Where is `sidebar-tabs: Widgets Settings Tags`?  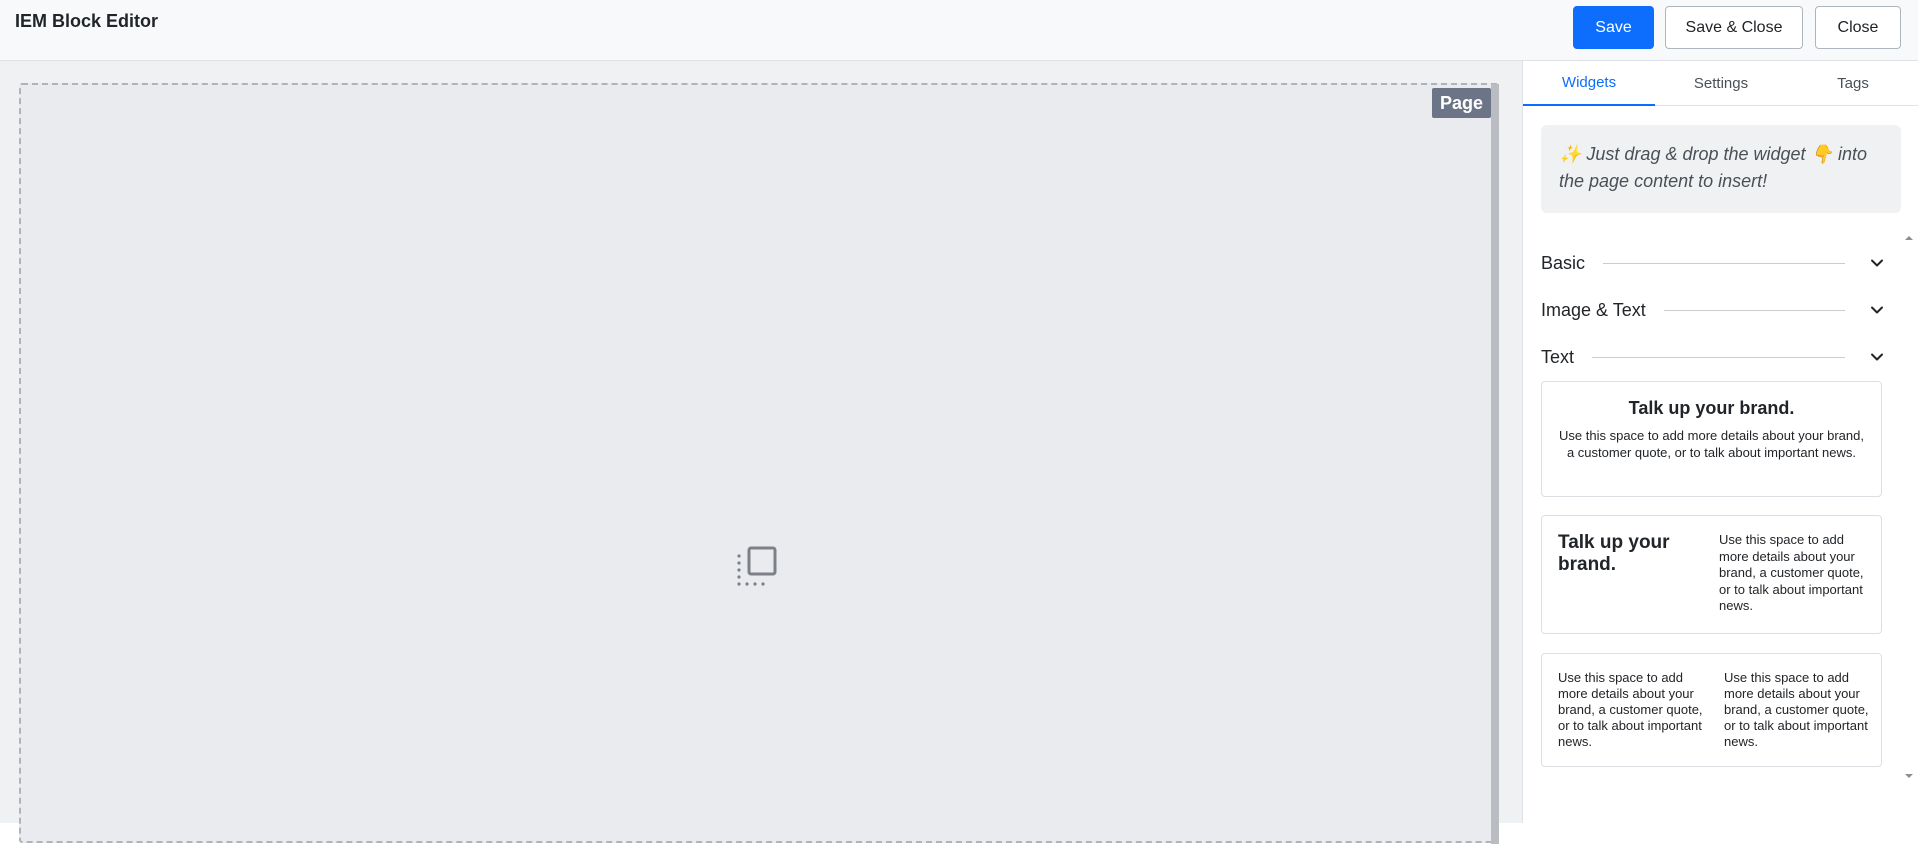
sidebar-tabs: Widgets Settings Tags is located at coordinates (1720, 83).